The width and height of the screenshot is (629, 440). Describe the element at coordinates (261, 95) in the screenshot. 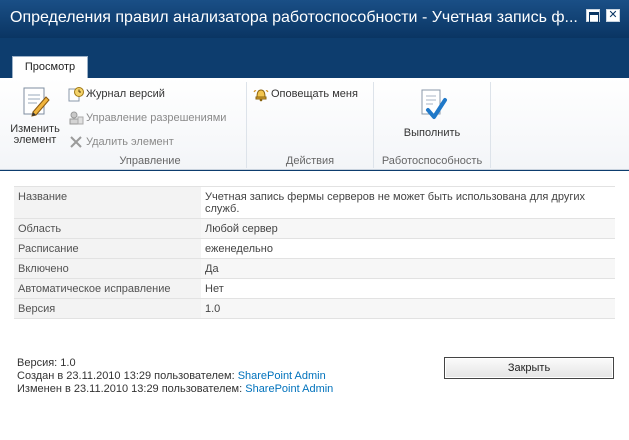

I see `bell-icon` at that location.